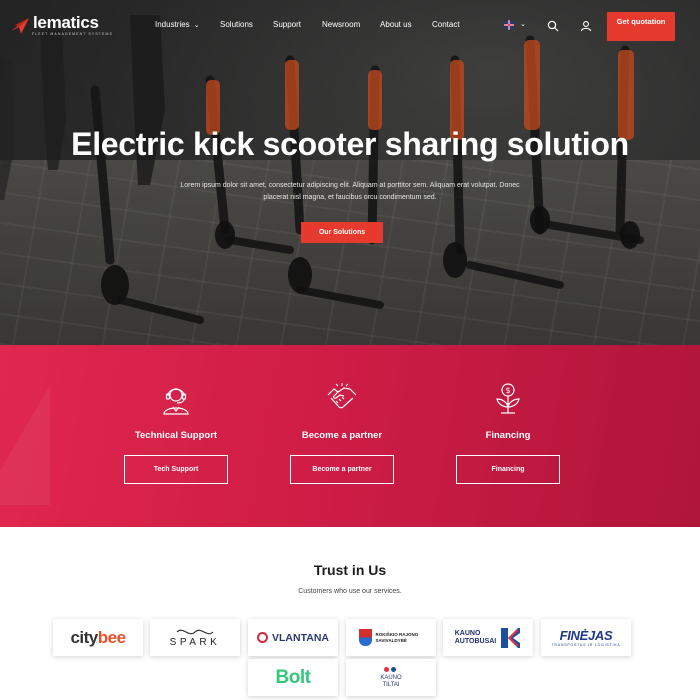 This screenshot has height=700, width=700. I want to click on logo-spark: SPARK, so click(195, 637).